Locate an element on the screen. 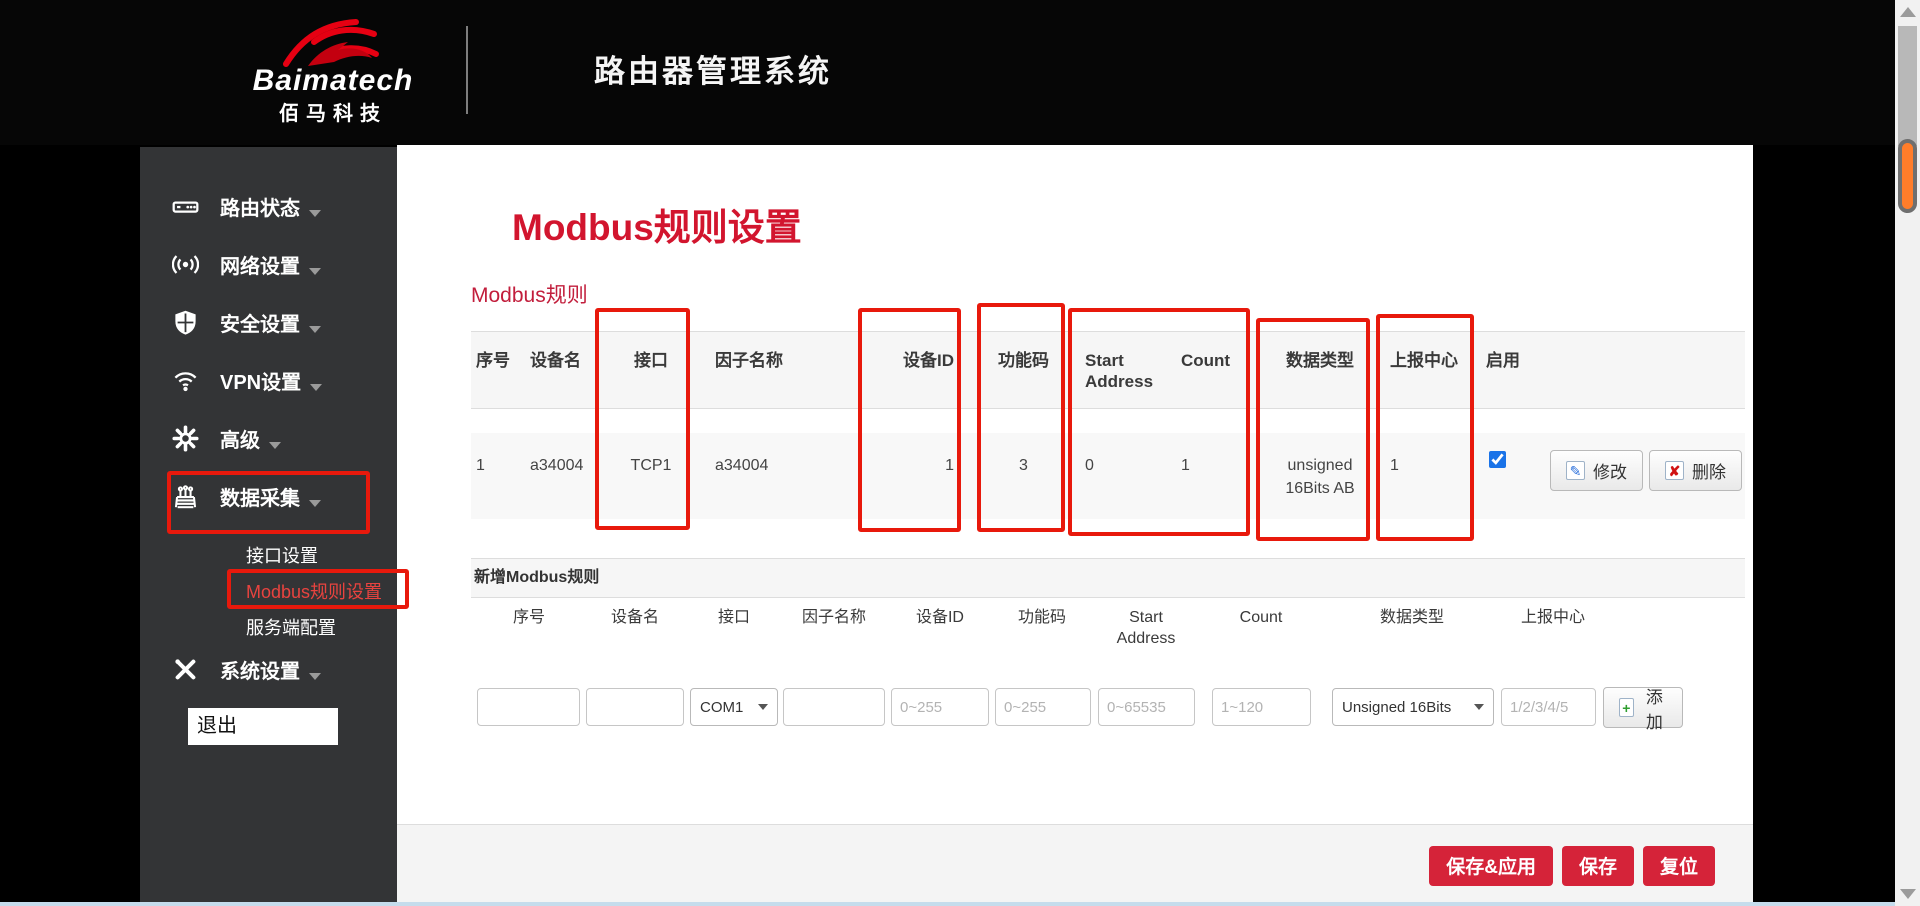 The image size is (1920, 906). function-code-field-wrap is located at coordinates (1043, 707).